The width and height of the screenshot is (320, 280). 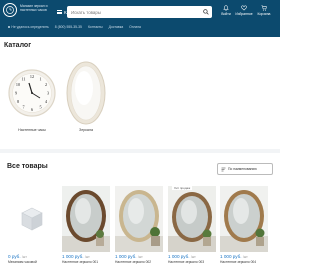 I want to click on product-card: 1 000 руб. /шт Настенное зеркало 002, so click(x=139, y=225).